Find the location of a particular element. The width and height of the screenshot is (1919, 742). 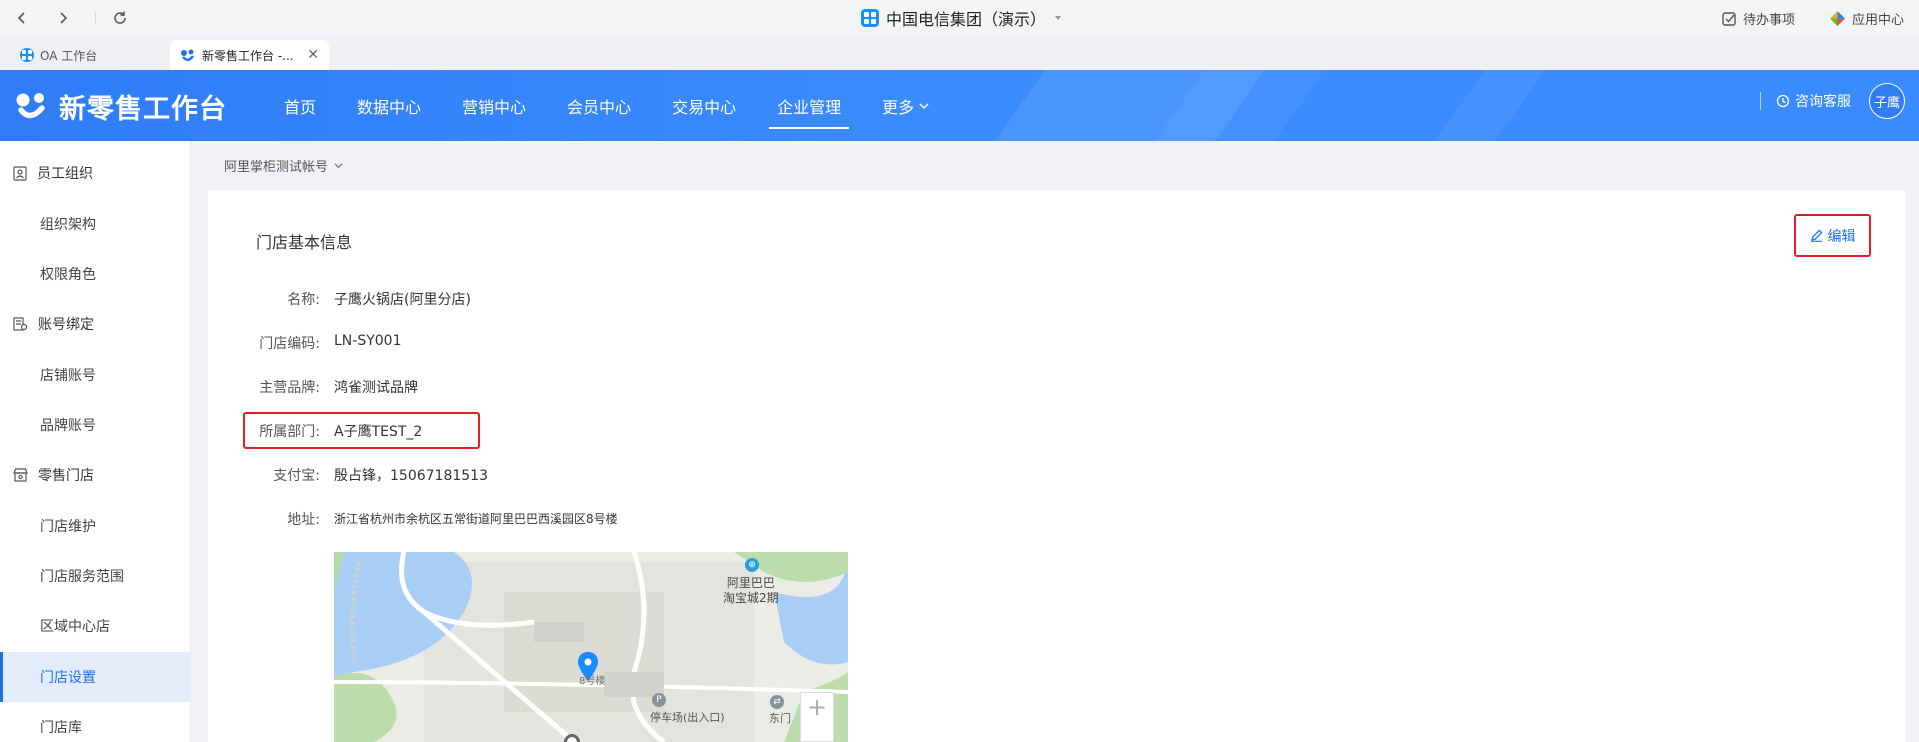

browser-toolbar: 中国电信集团（演示） 待办事项 应用中心 is located at coordinates (959, 18).